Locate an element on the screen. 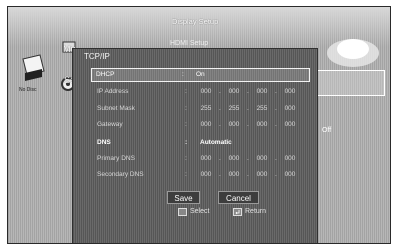 This screenshot has height=251, width=399. dhcp-row: DHCP : On is located at coordinates (200, 75).